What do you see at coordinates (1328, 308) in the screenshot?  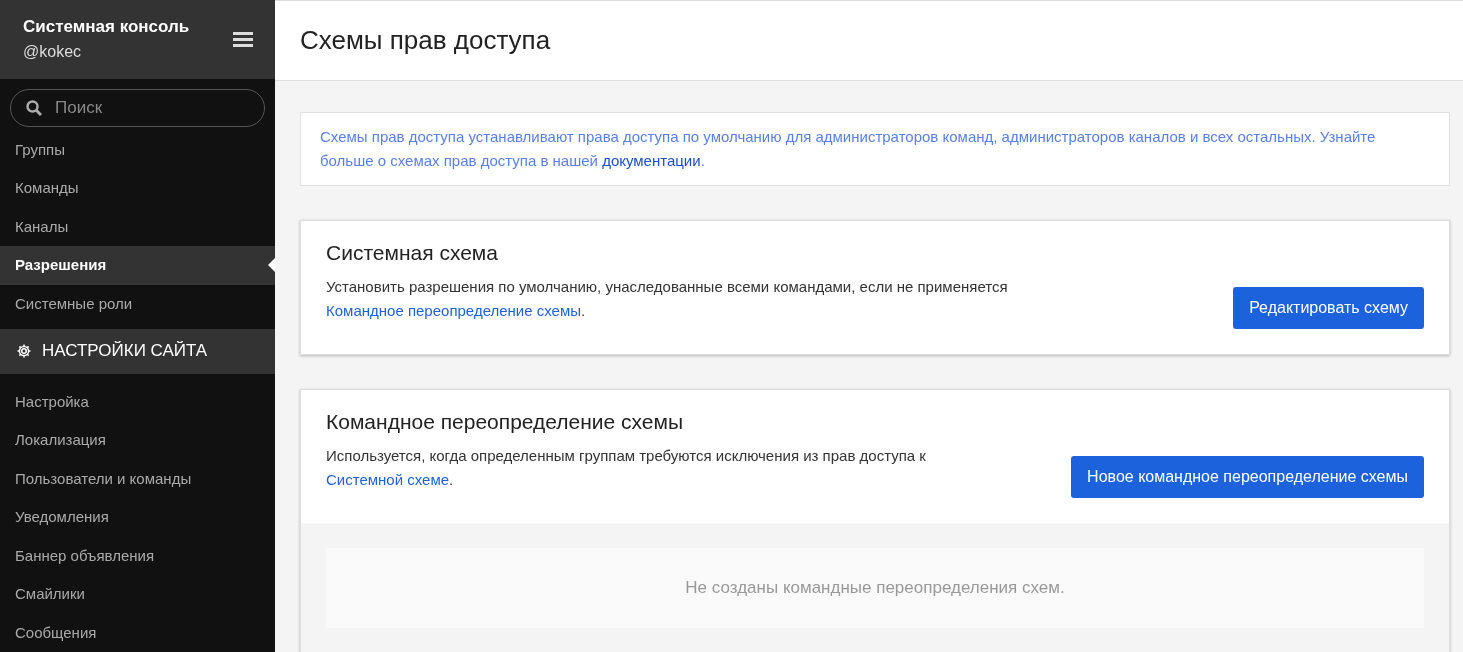 I see `action-button: Редактировать схему` at bounding box center [1328, 308].